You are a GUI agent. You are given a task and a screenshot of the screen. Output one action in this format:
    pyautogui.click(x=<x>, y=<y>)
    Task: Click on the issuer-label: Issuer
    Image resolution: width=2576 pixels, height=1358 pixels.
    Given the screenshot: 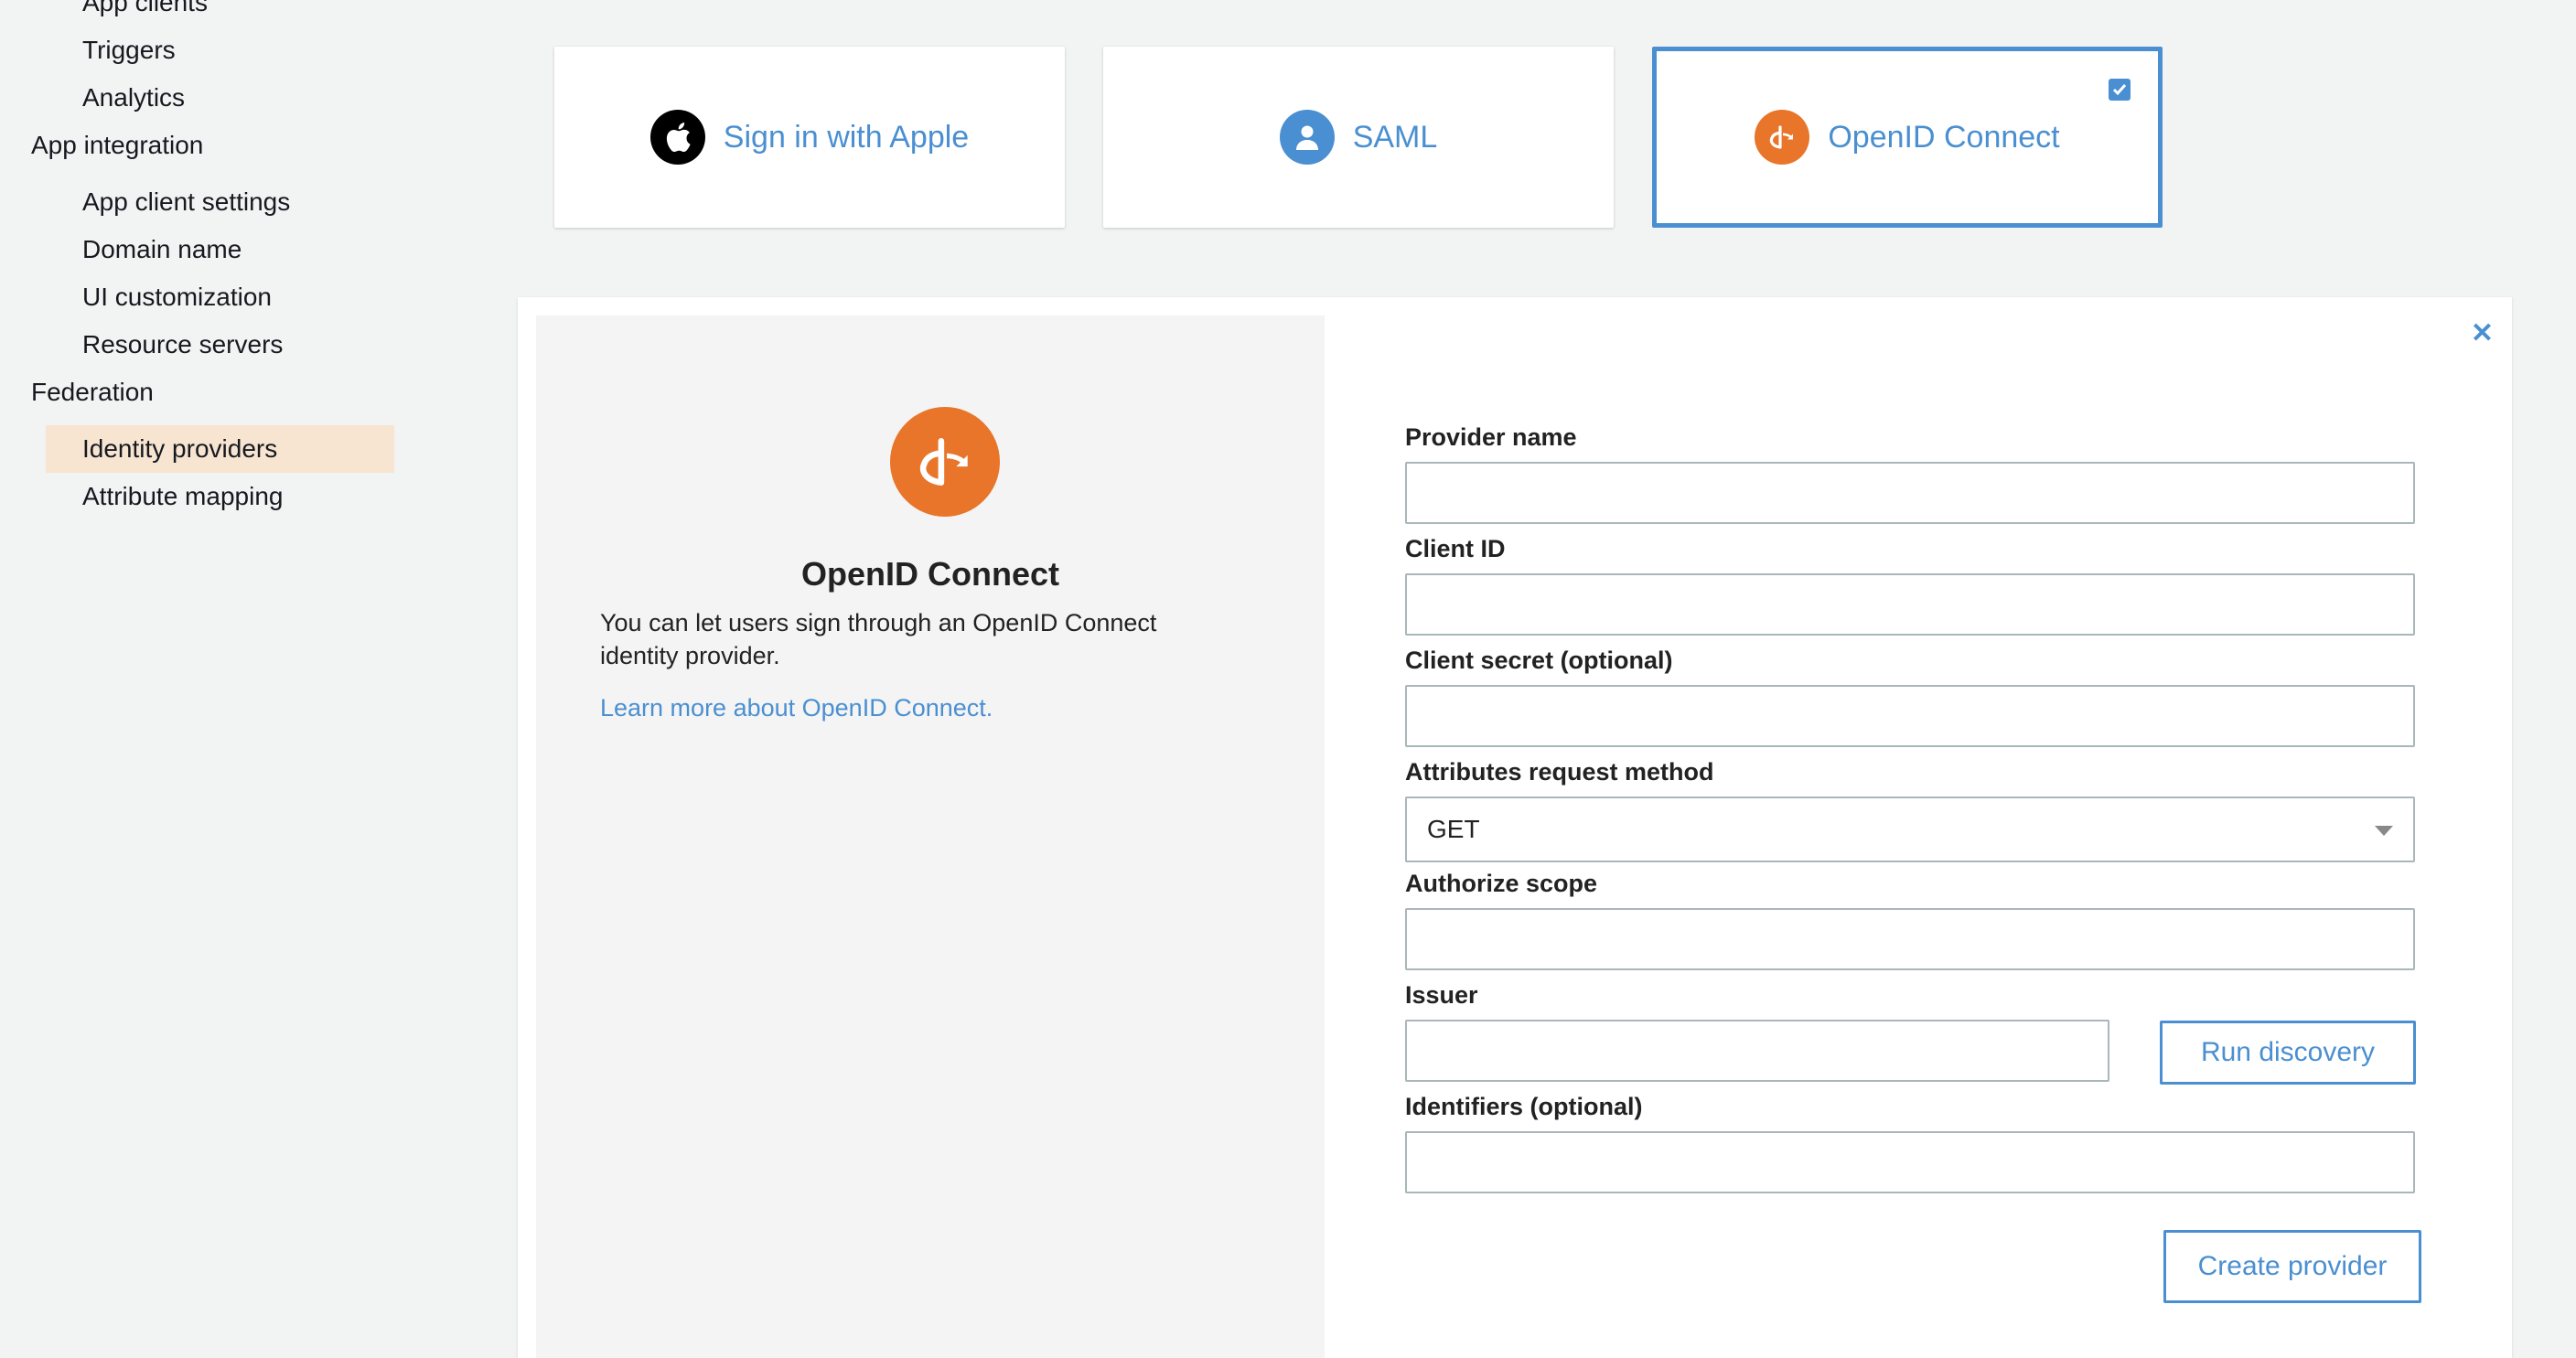 What is the action you would take?
    pyautogui.click(x=1442, y=995)
    